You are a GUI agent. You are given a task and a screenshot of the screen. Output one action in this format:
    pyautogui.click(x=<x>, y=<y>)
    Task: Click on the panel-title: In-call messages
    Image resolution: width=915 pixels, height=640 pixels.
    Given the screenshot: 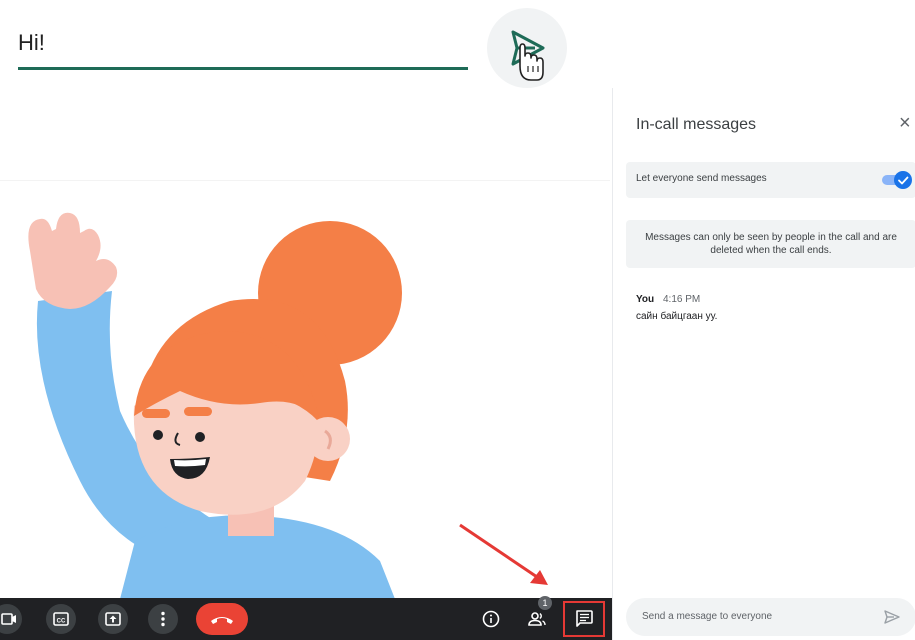 What is the action you would take?
    pyautogui.click(x=696, y=124)
    